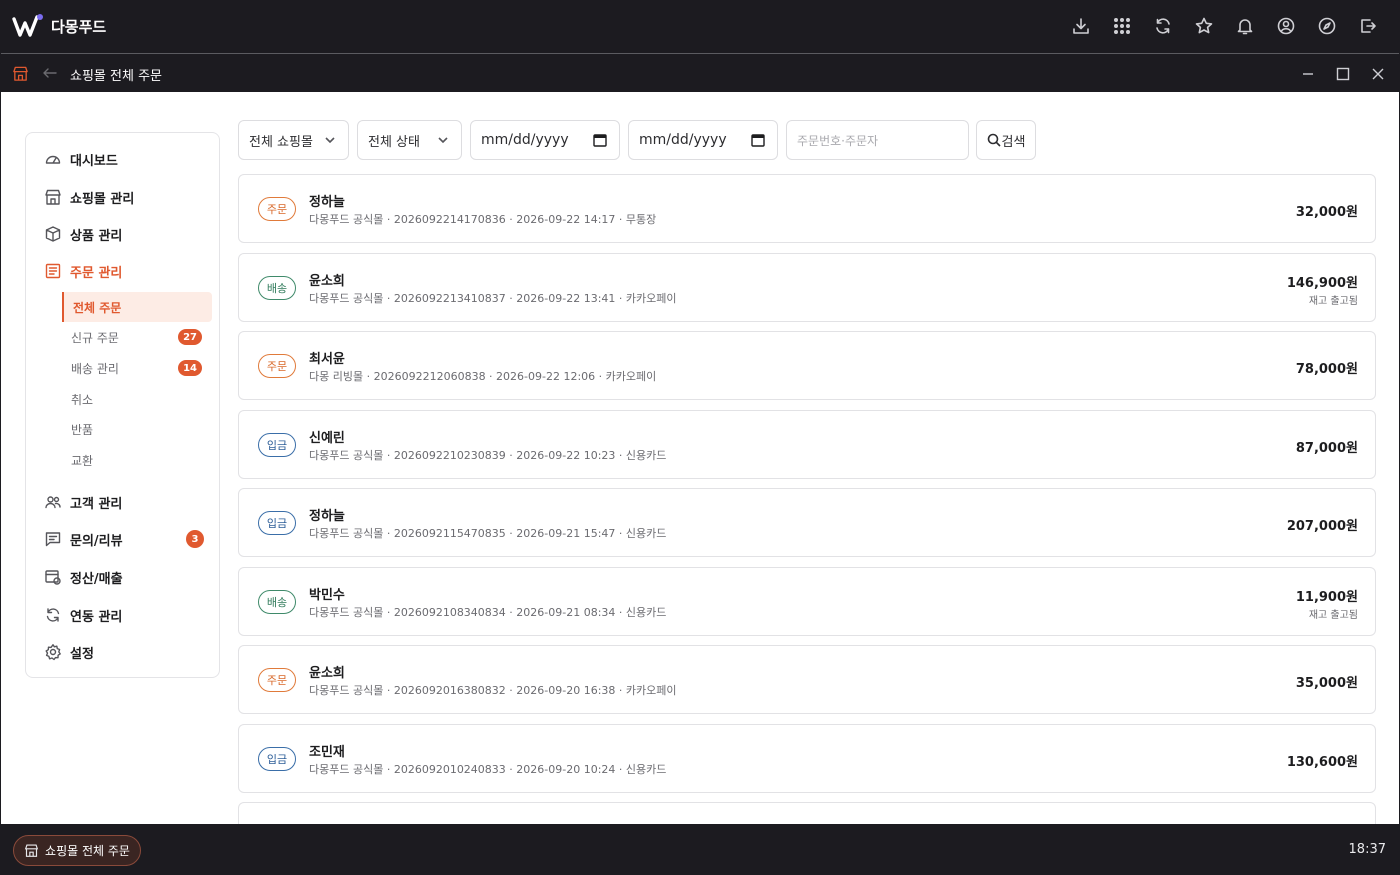 Image resolution: width=1400 pixels, height=875 pixels. What do you see at coordinates (137, 399) in the screenshot?
I see `sidebar-sub-cancel: 취소` at bounding box center [137, 399].